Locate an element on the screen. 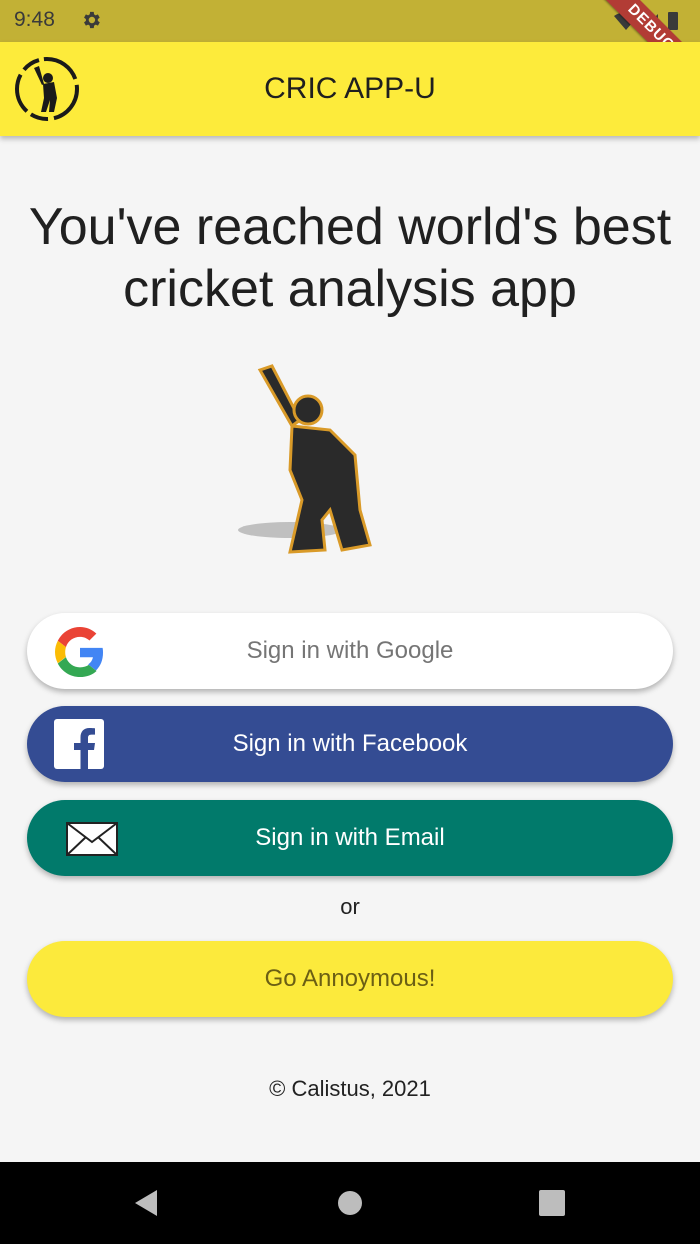 Image resolution: width=700 pixels, height=1244 pixels. back-icon is located at coordinates (147, 1203).